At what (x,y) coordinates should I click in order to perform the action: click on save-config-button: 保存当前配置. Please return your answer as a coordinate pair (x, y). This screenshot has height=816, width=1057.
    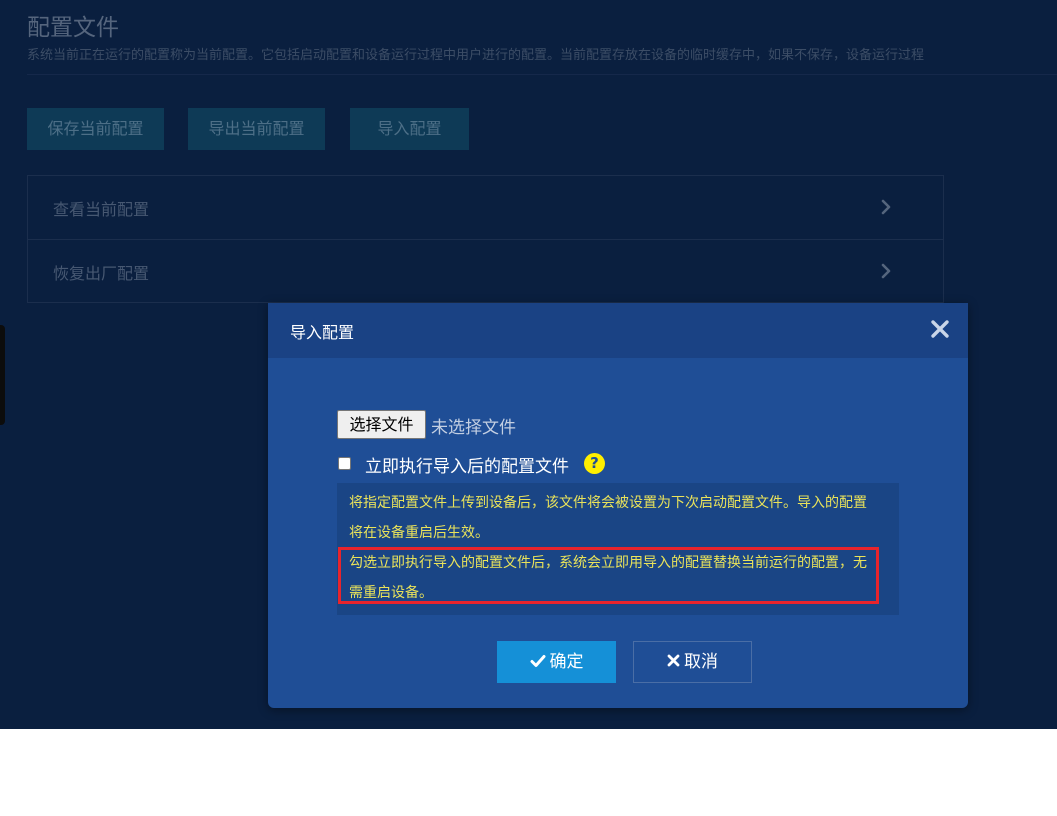
    Looking at the image, I should click on (95, 129).